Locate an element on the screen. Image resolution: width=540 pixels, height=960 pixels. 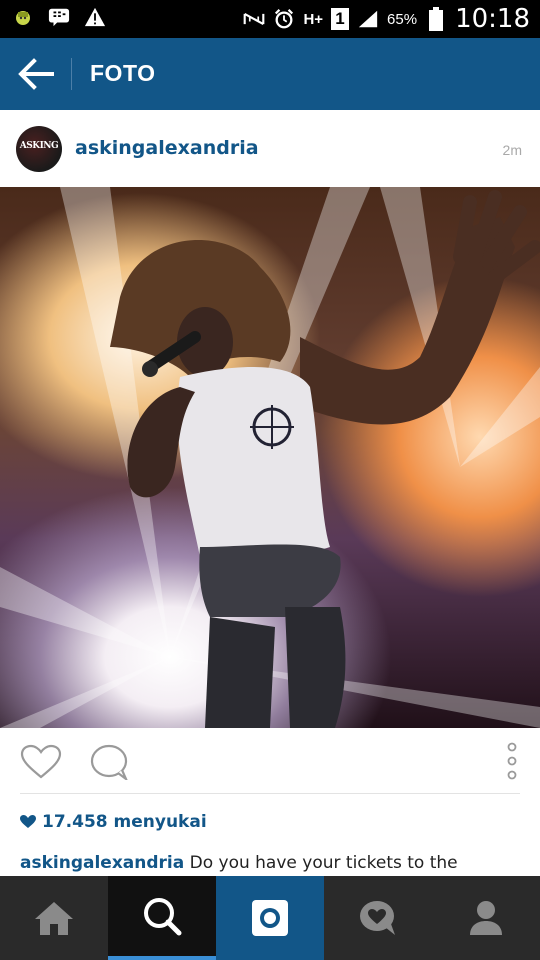
more-vertical-icon is located at coordinates (512, 761).